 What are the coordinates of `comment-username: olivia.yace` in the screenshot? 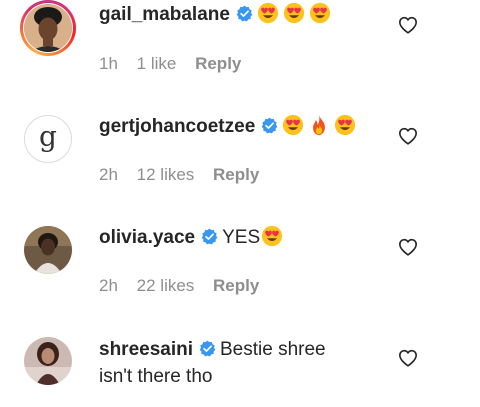 It's located at (147, 237).